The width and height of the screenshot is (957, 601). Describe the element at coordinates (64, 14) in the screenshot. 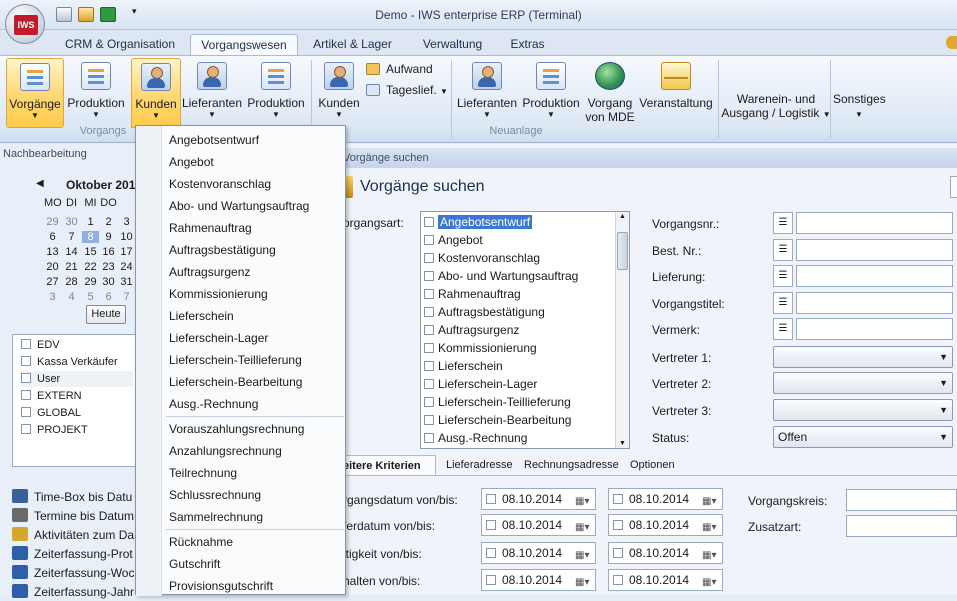

I see `print-icon` at that location.